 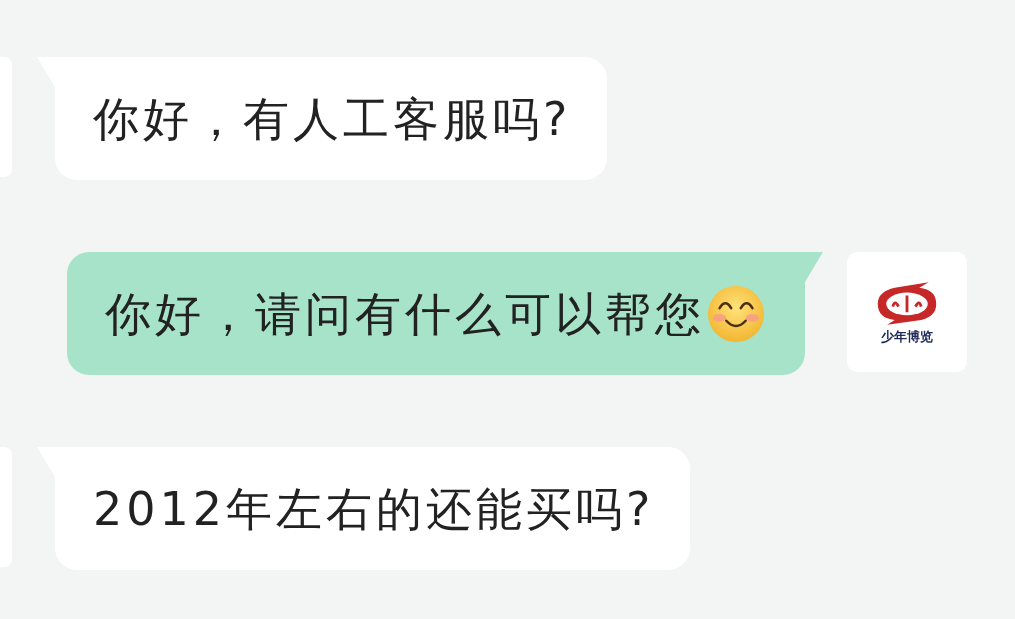 I want to click on message-text: 2012年左右的还能买吗?, so click(x=374, y=508).